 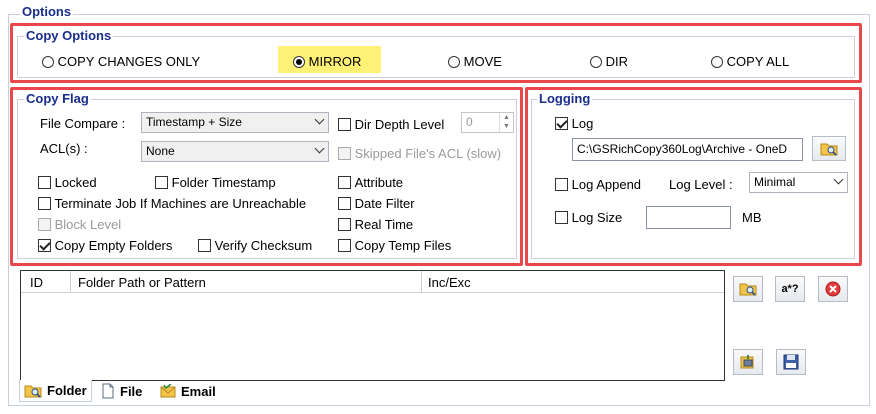 I want to click on column-folder-path: Folder Path or Pattern, so click(x=142, y=282).